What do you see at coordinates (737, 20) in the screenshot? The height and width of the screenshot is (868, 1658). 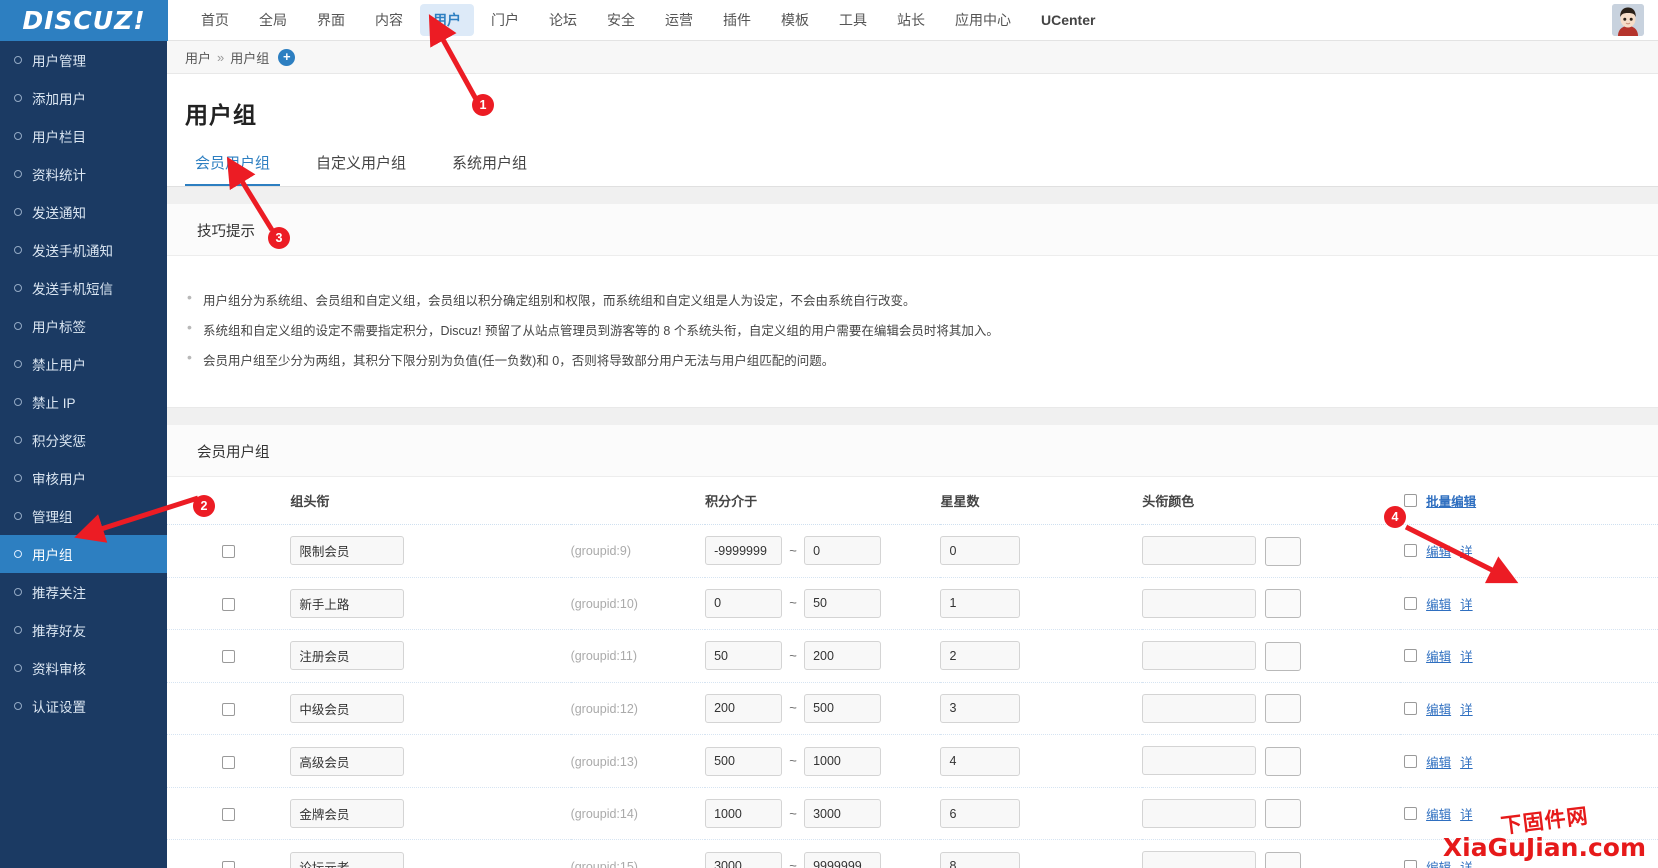 I see `topnav-item-9: 插件` at bounding box center [737, 20].